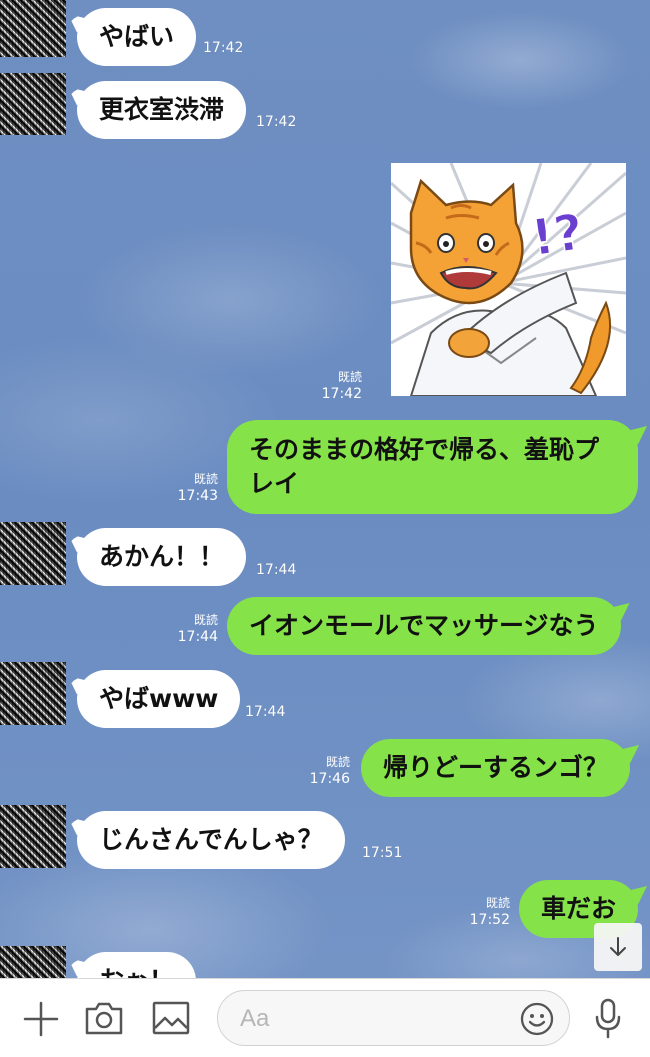  Describe the element at coordinates (557, 235) in the screenshot. I see `sticker-exclamation: !?` at that location.